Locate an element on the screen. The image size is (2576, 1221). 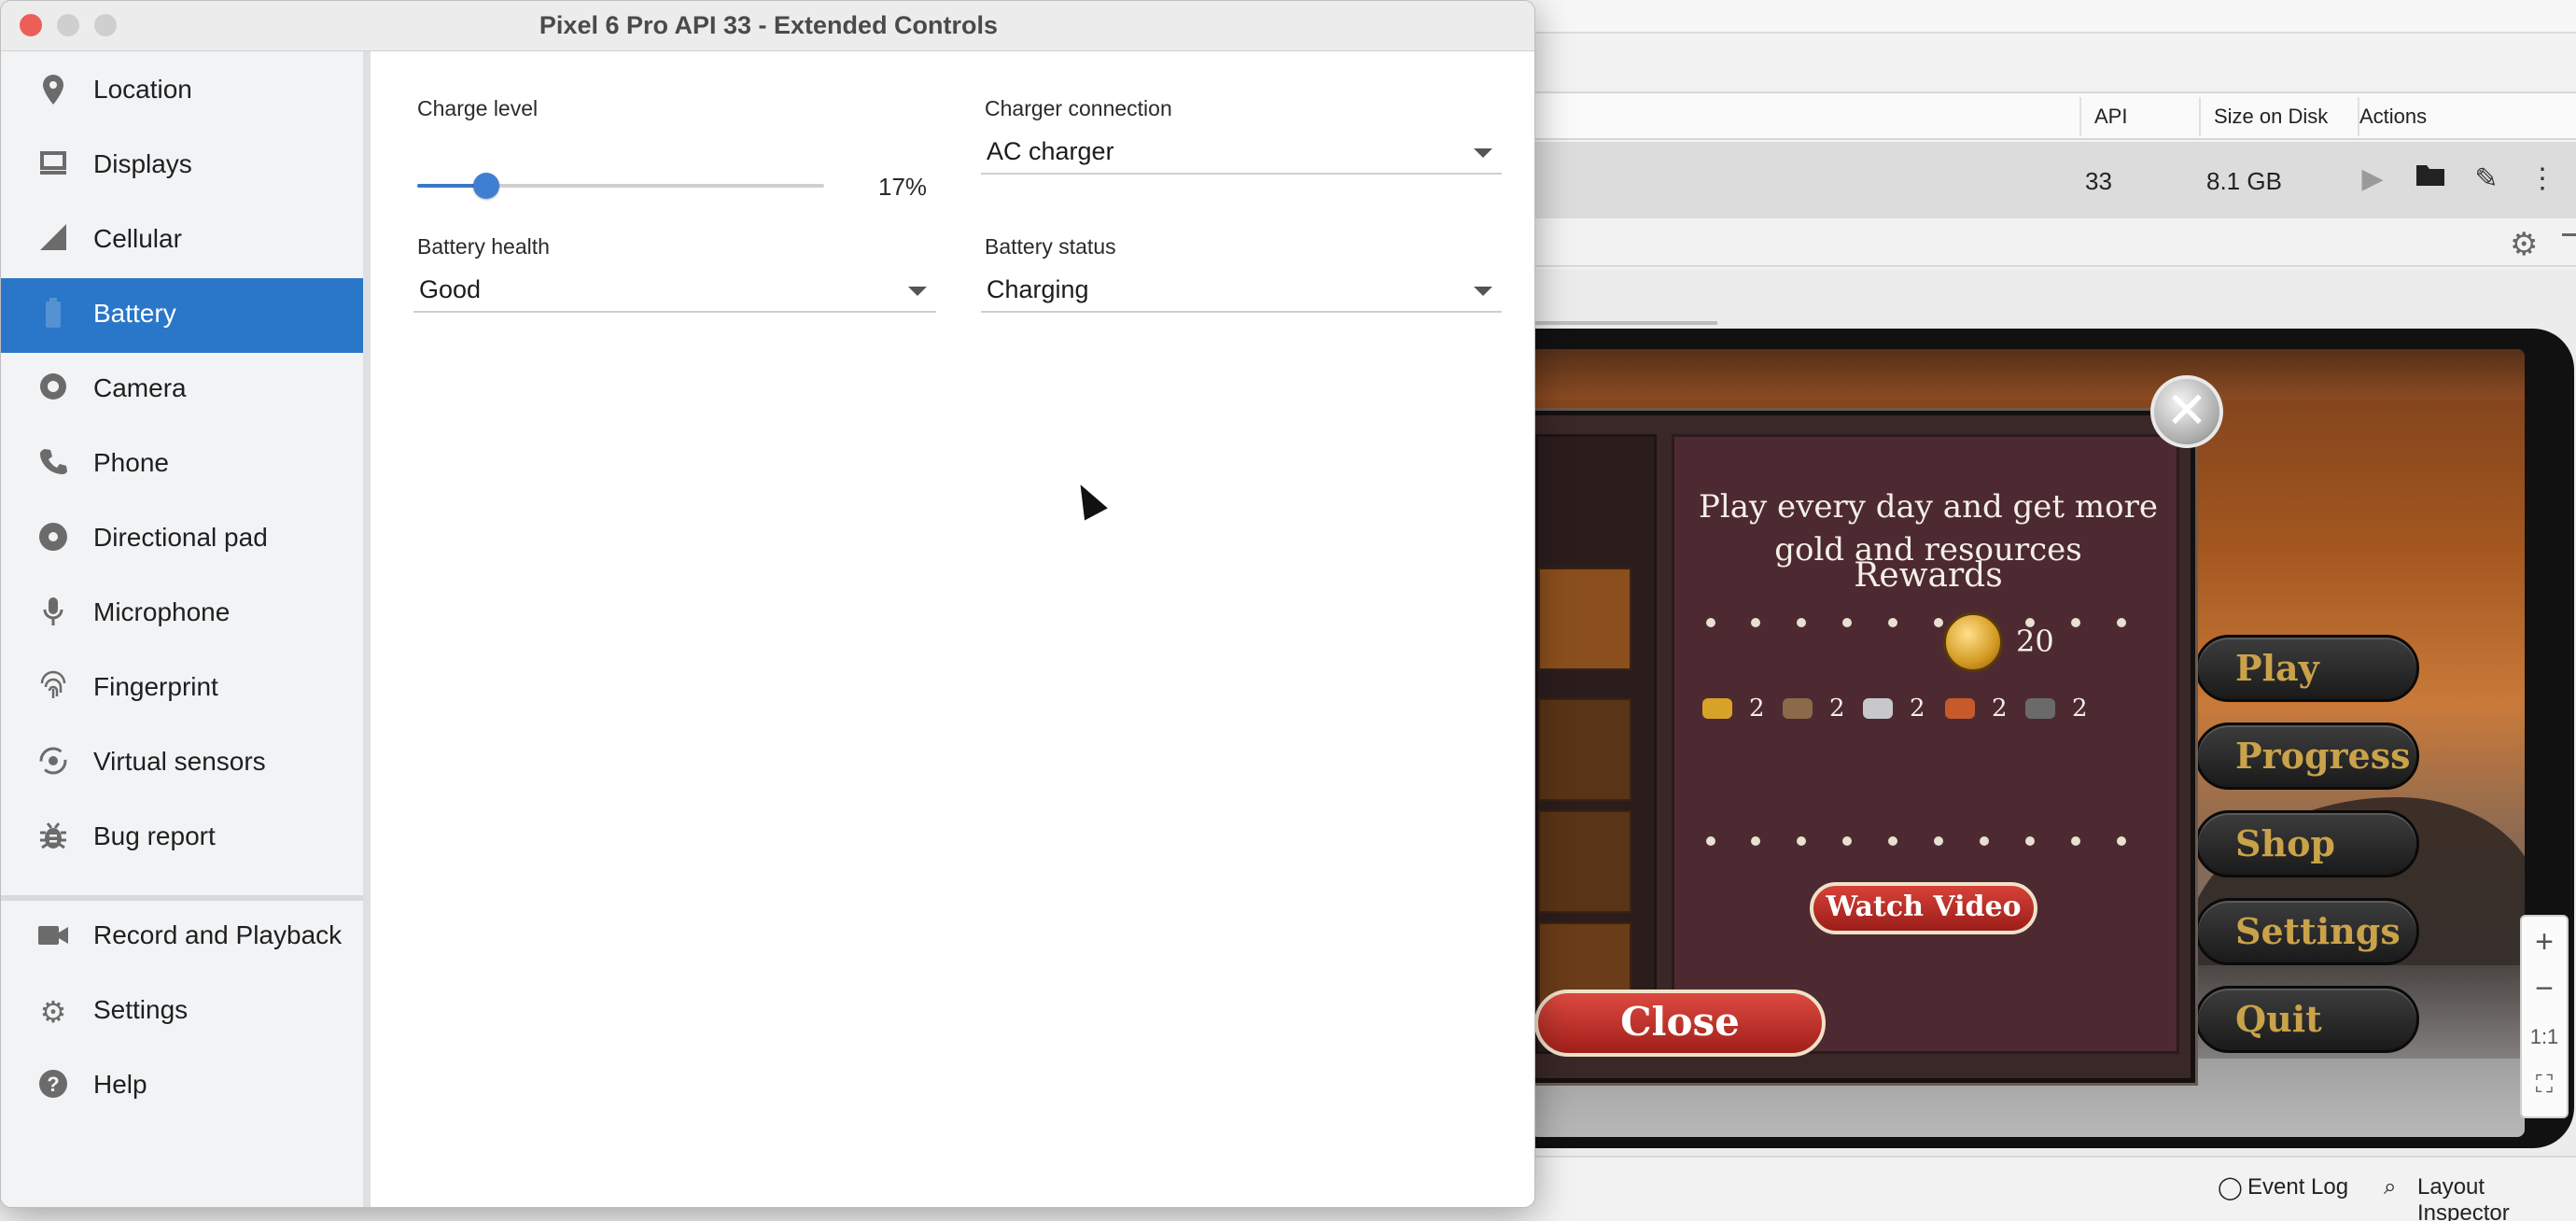
sidebar-item-camera: Camera is located at coordinates (182, 390).